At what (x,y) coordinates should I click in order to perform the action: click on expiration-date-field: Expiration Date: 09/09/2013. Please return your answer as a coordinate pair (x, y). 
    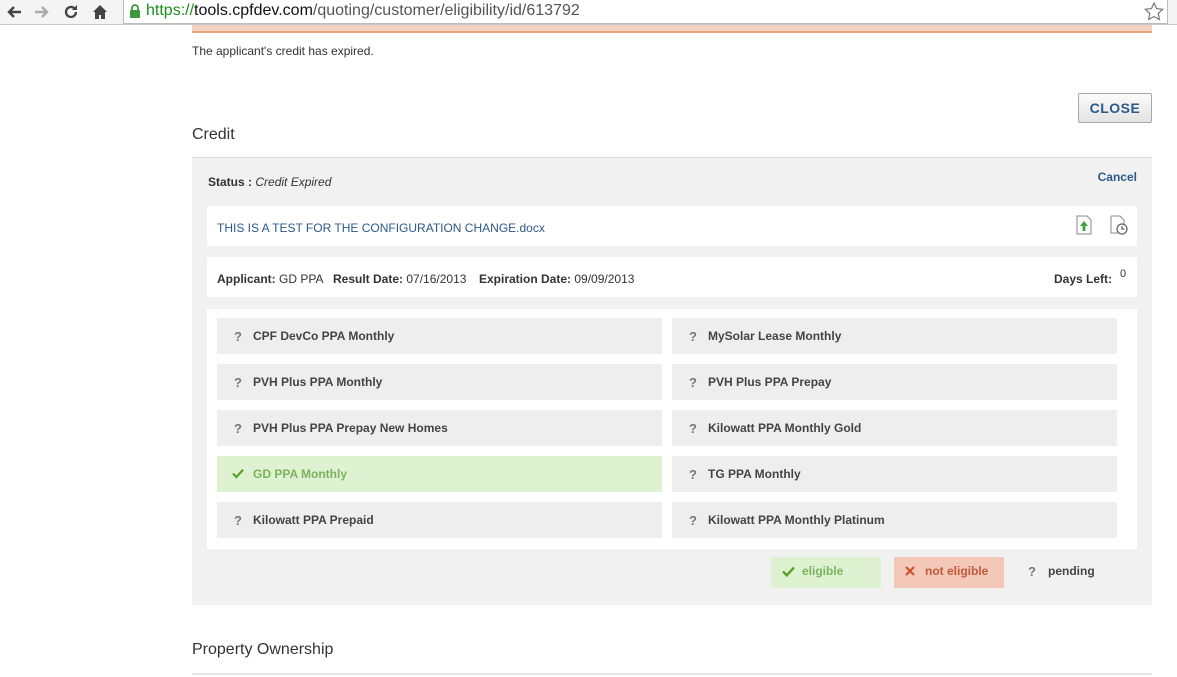
    Looking at the image, I should click on (556, 279).